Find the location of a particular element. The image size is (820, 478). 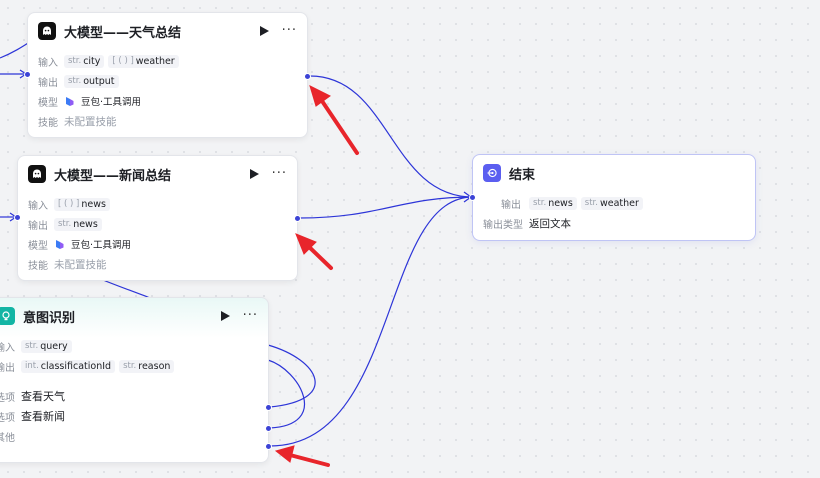

output-type-label: 输出类型 is located at coordinates (503, 225).